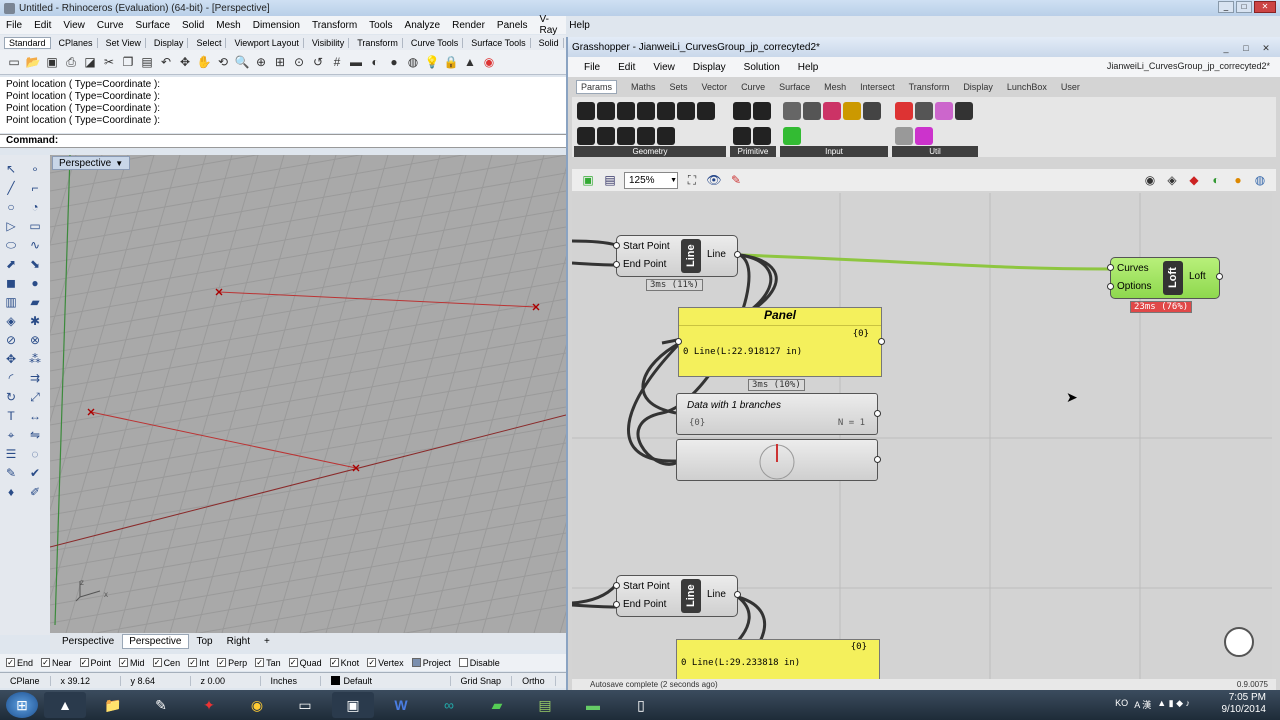 The image size is (1280, 720). I want to click on line-param-icon, so click(586, 136).